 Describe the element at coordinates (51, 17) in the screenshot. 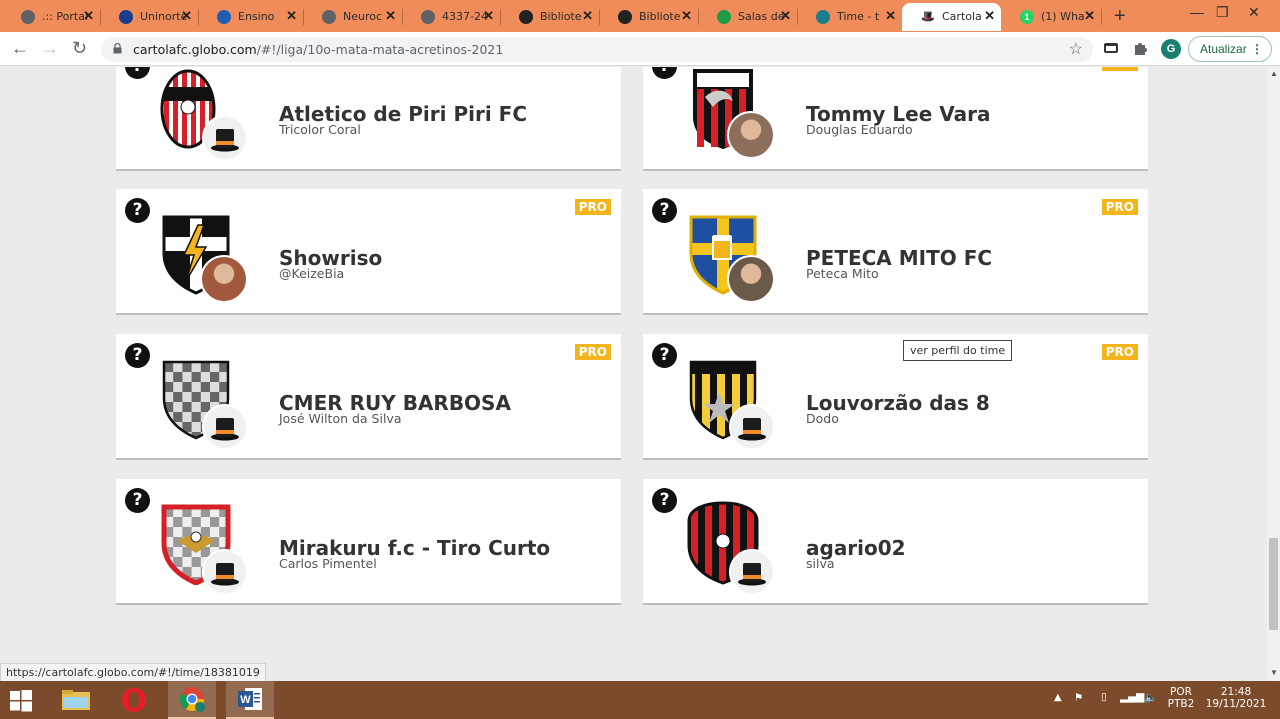

I see `browser-tab: .:: Portal ✕` at that location.